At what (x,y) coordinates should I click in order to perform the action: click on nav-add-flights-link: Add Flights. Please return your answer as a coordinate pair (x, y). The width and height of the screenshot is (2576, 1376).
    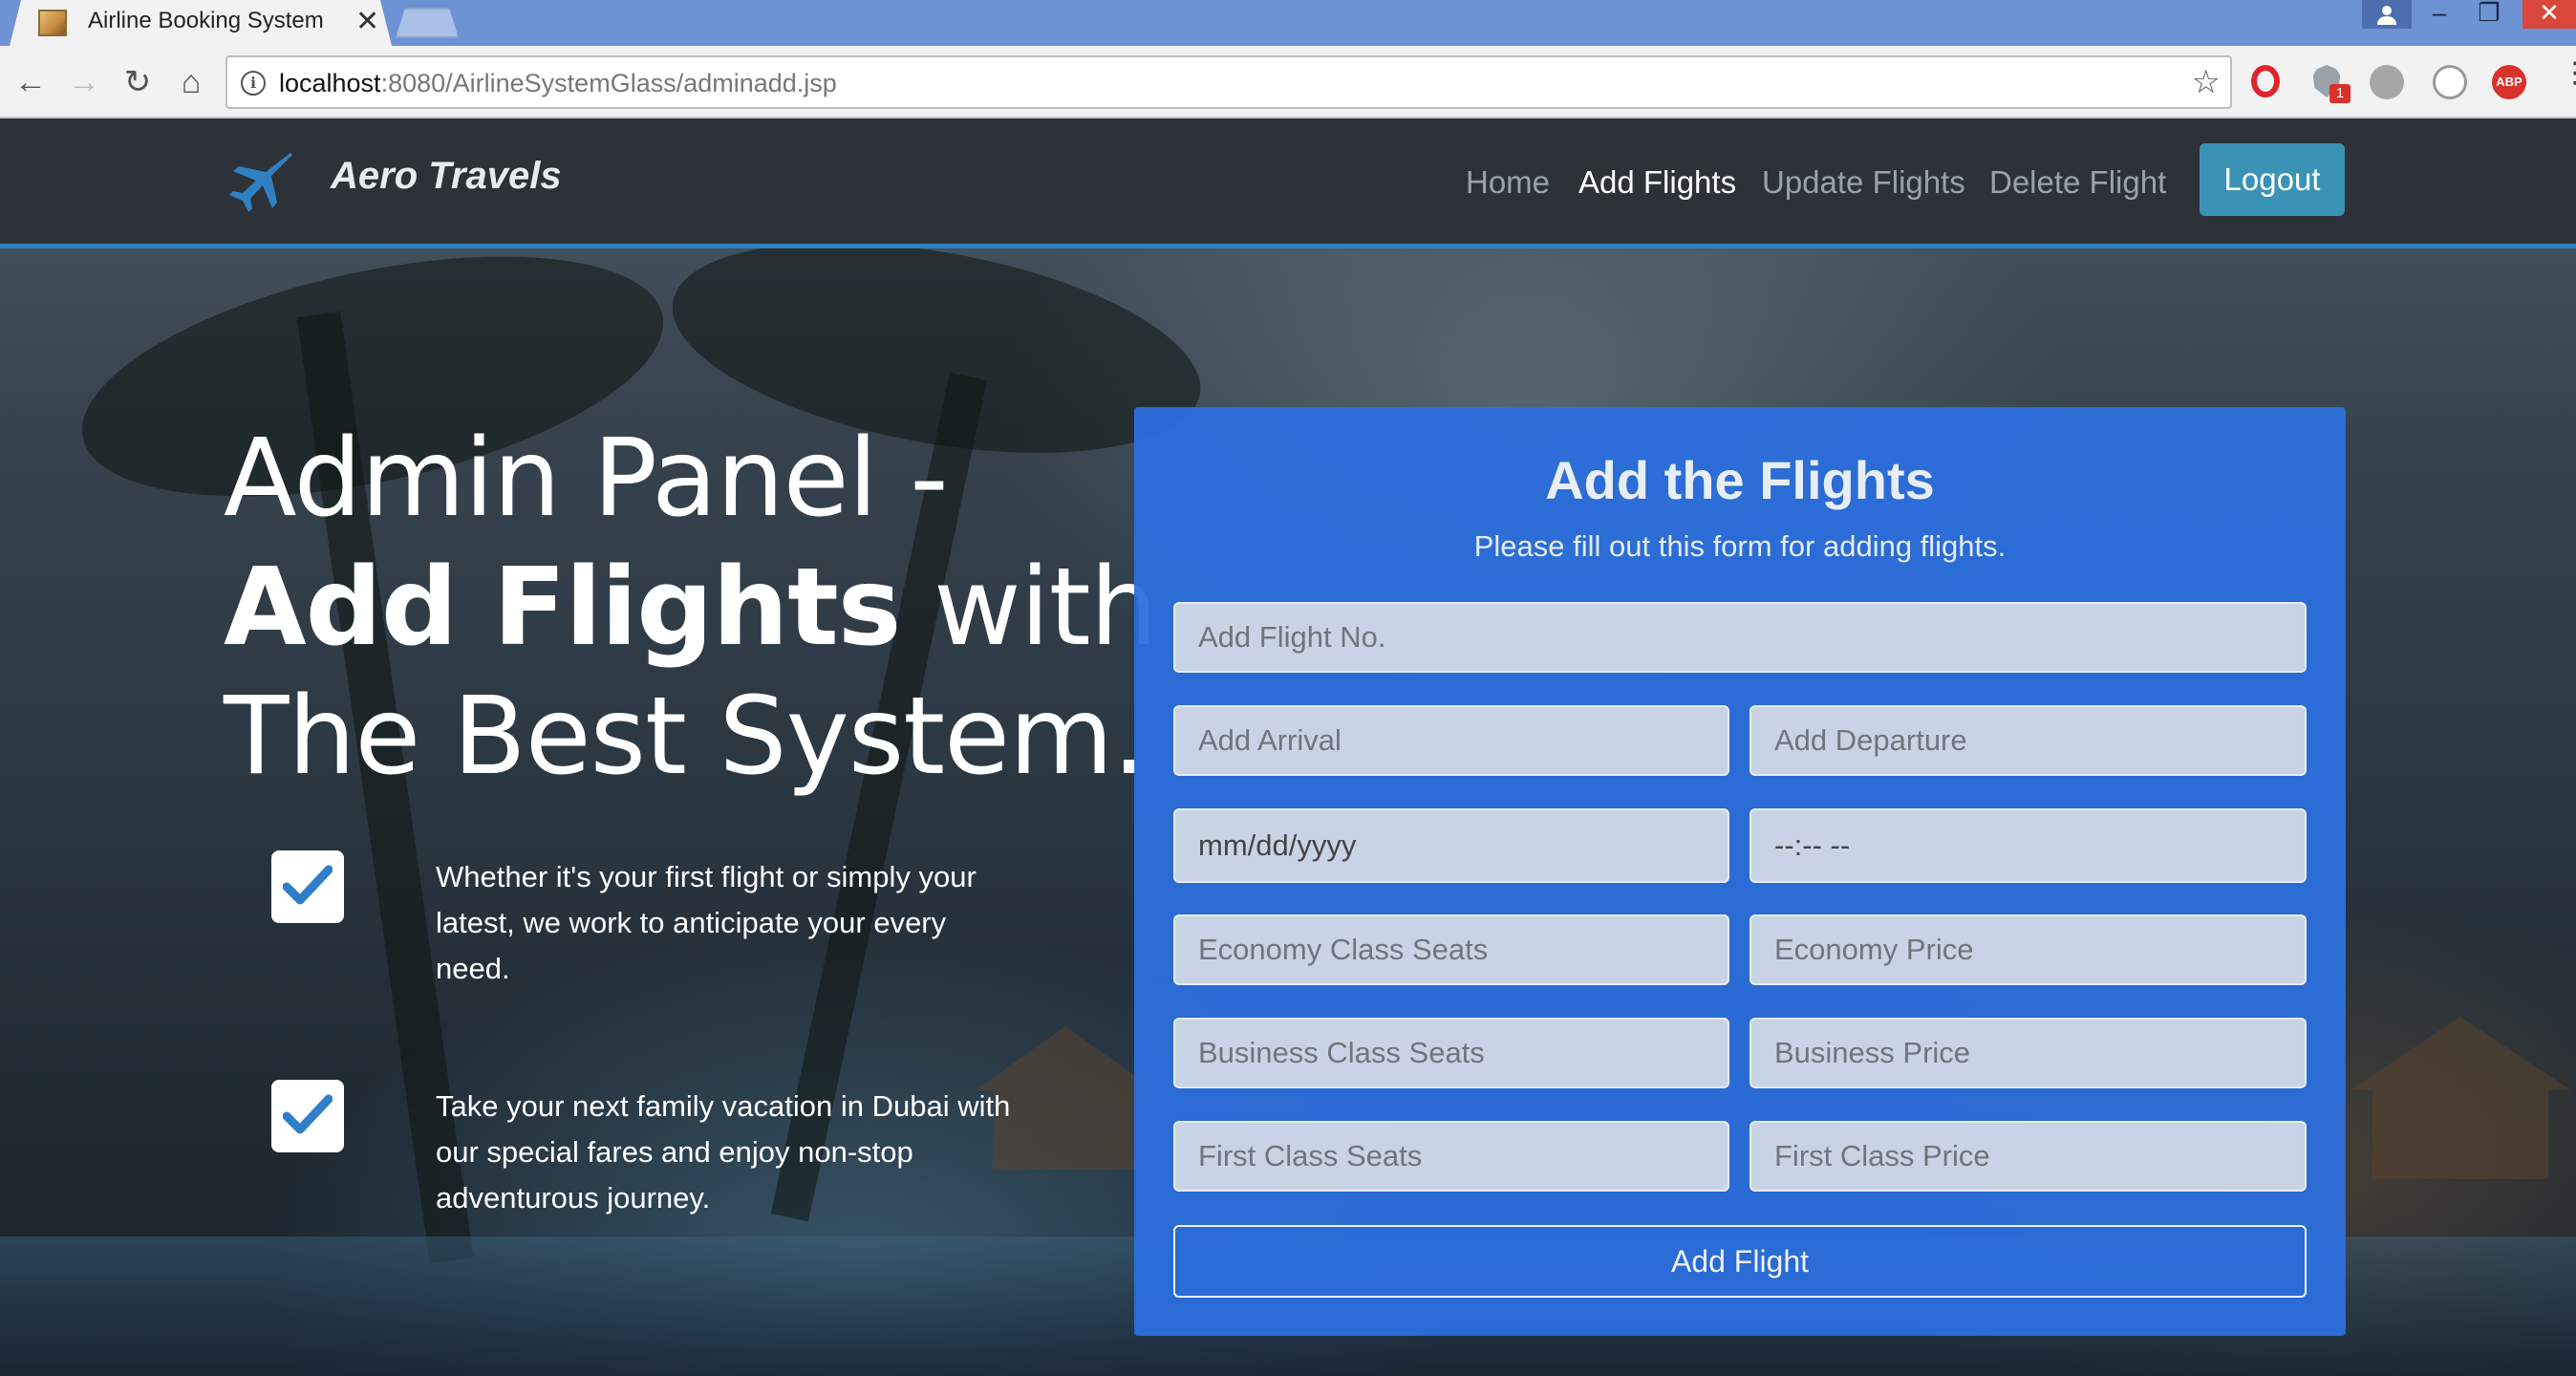
    Looking at the image, I should click on (1657, 182).